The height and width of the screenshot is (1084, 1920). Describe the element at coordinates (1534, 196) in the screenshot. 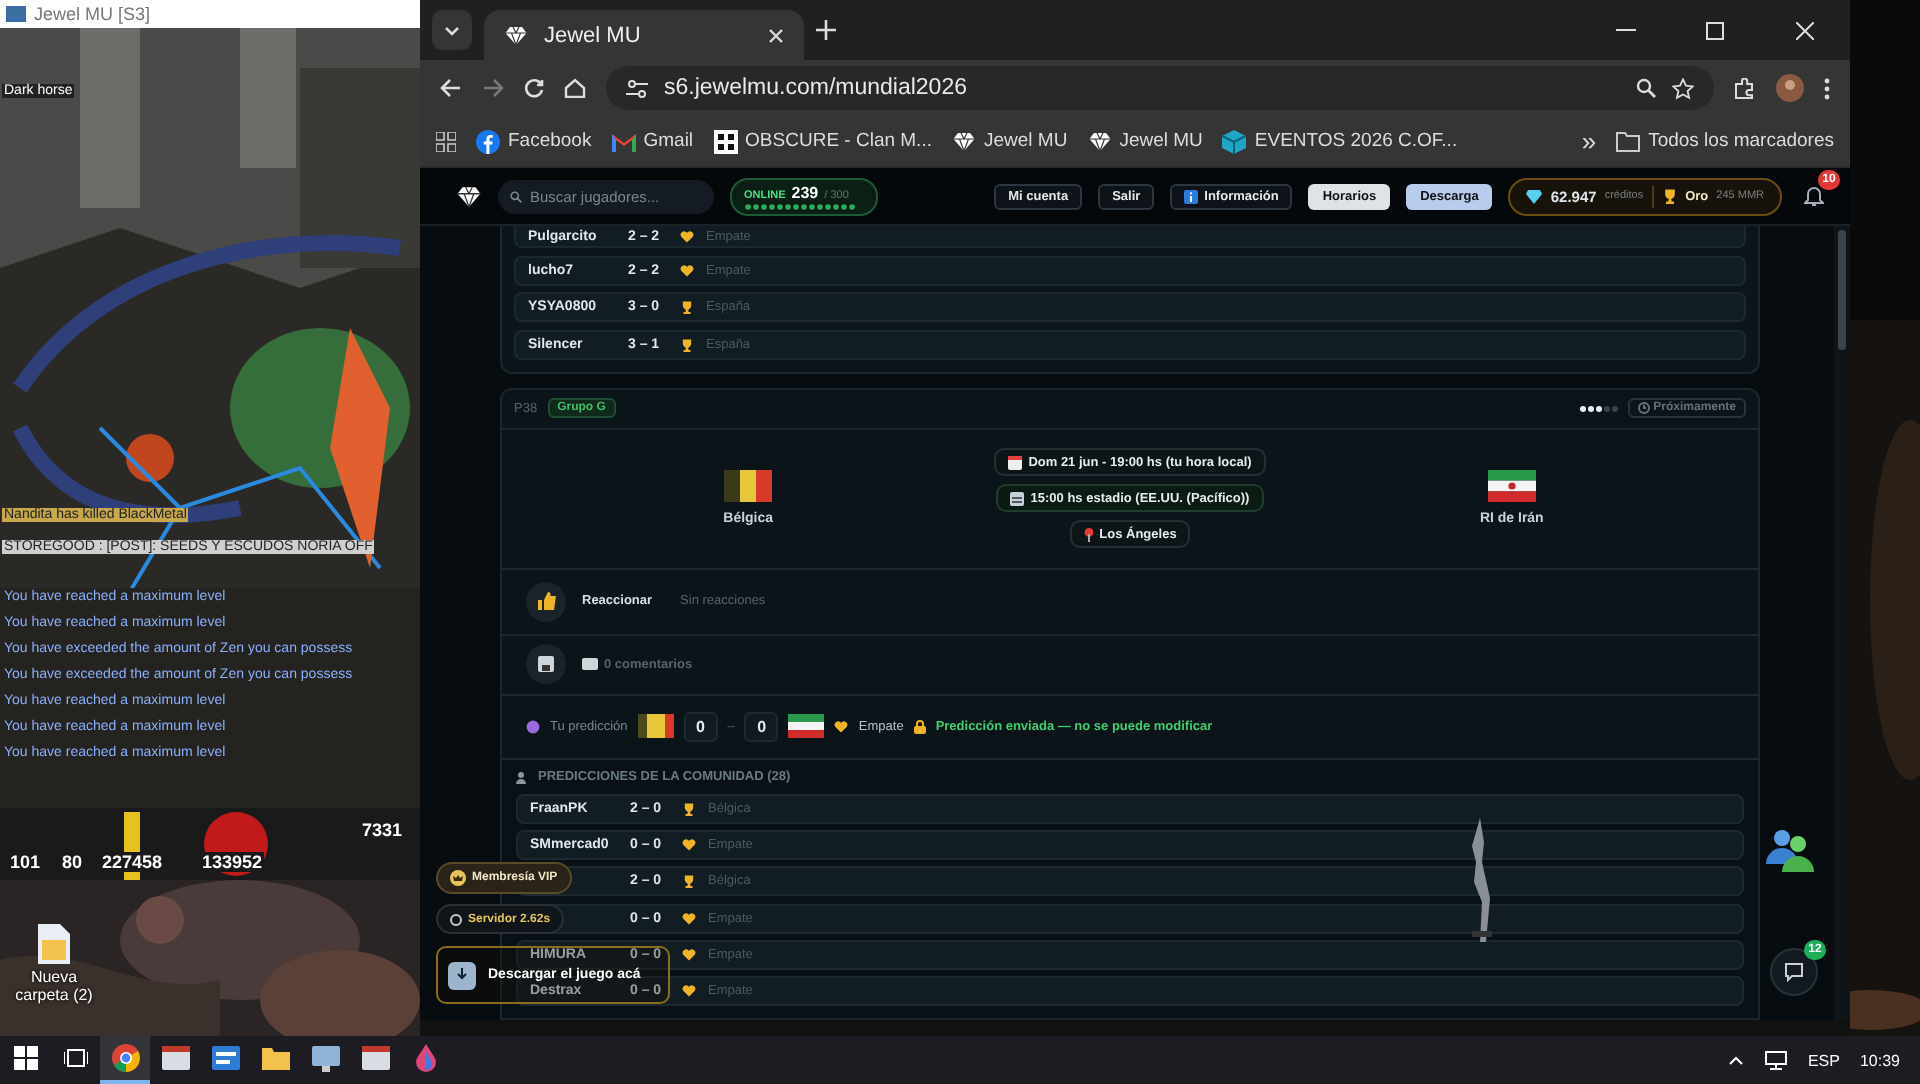

I see `gem-icon` at that location.